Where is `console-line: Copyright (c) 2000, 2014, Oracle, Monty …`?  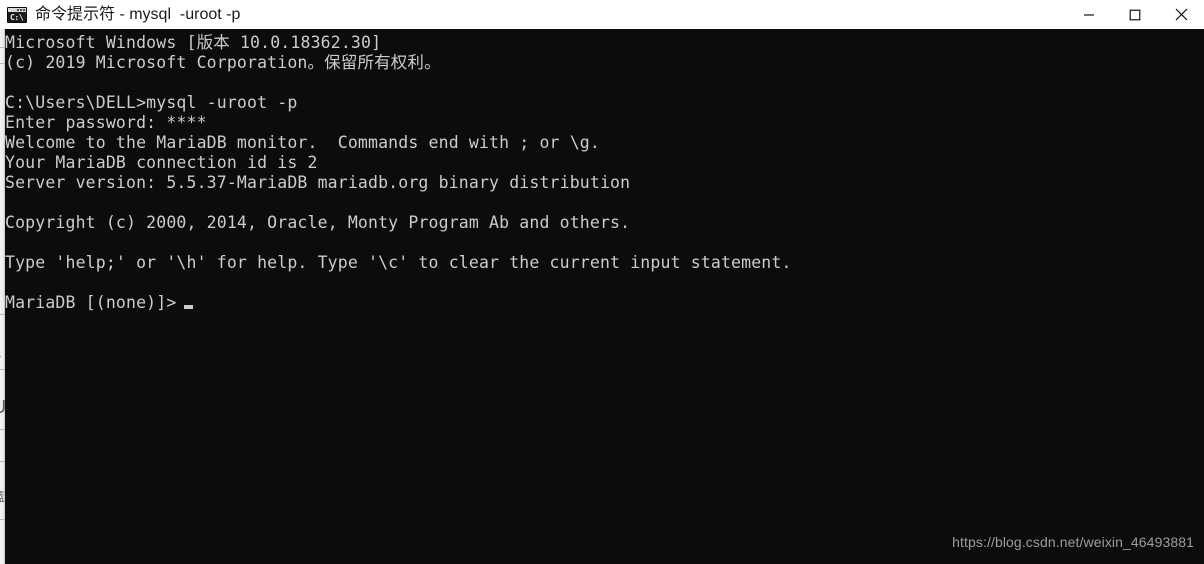
console-line: Copyright (c) 2000, 2014, Oracle, Monty … is located at coordinates (318, 222).